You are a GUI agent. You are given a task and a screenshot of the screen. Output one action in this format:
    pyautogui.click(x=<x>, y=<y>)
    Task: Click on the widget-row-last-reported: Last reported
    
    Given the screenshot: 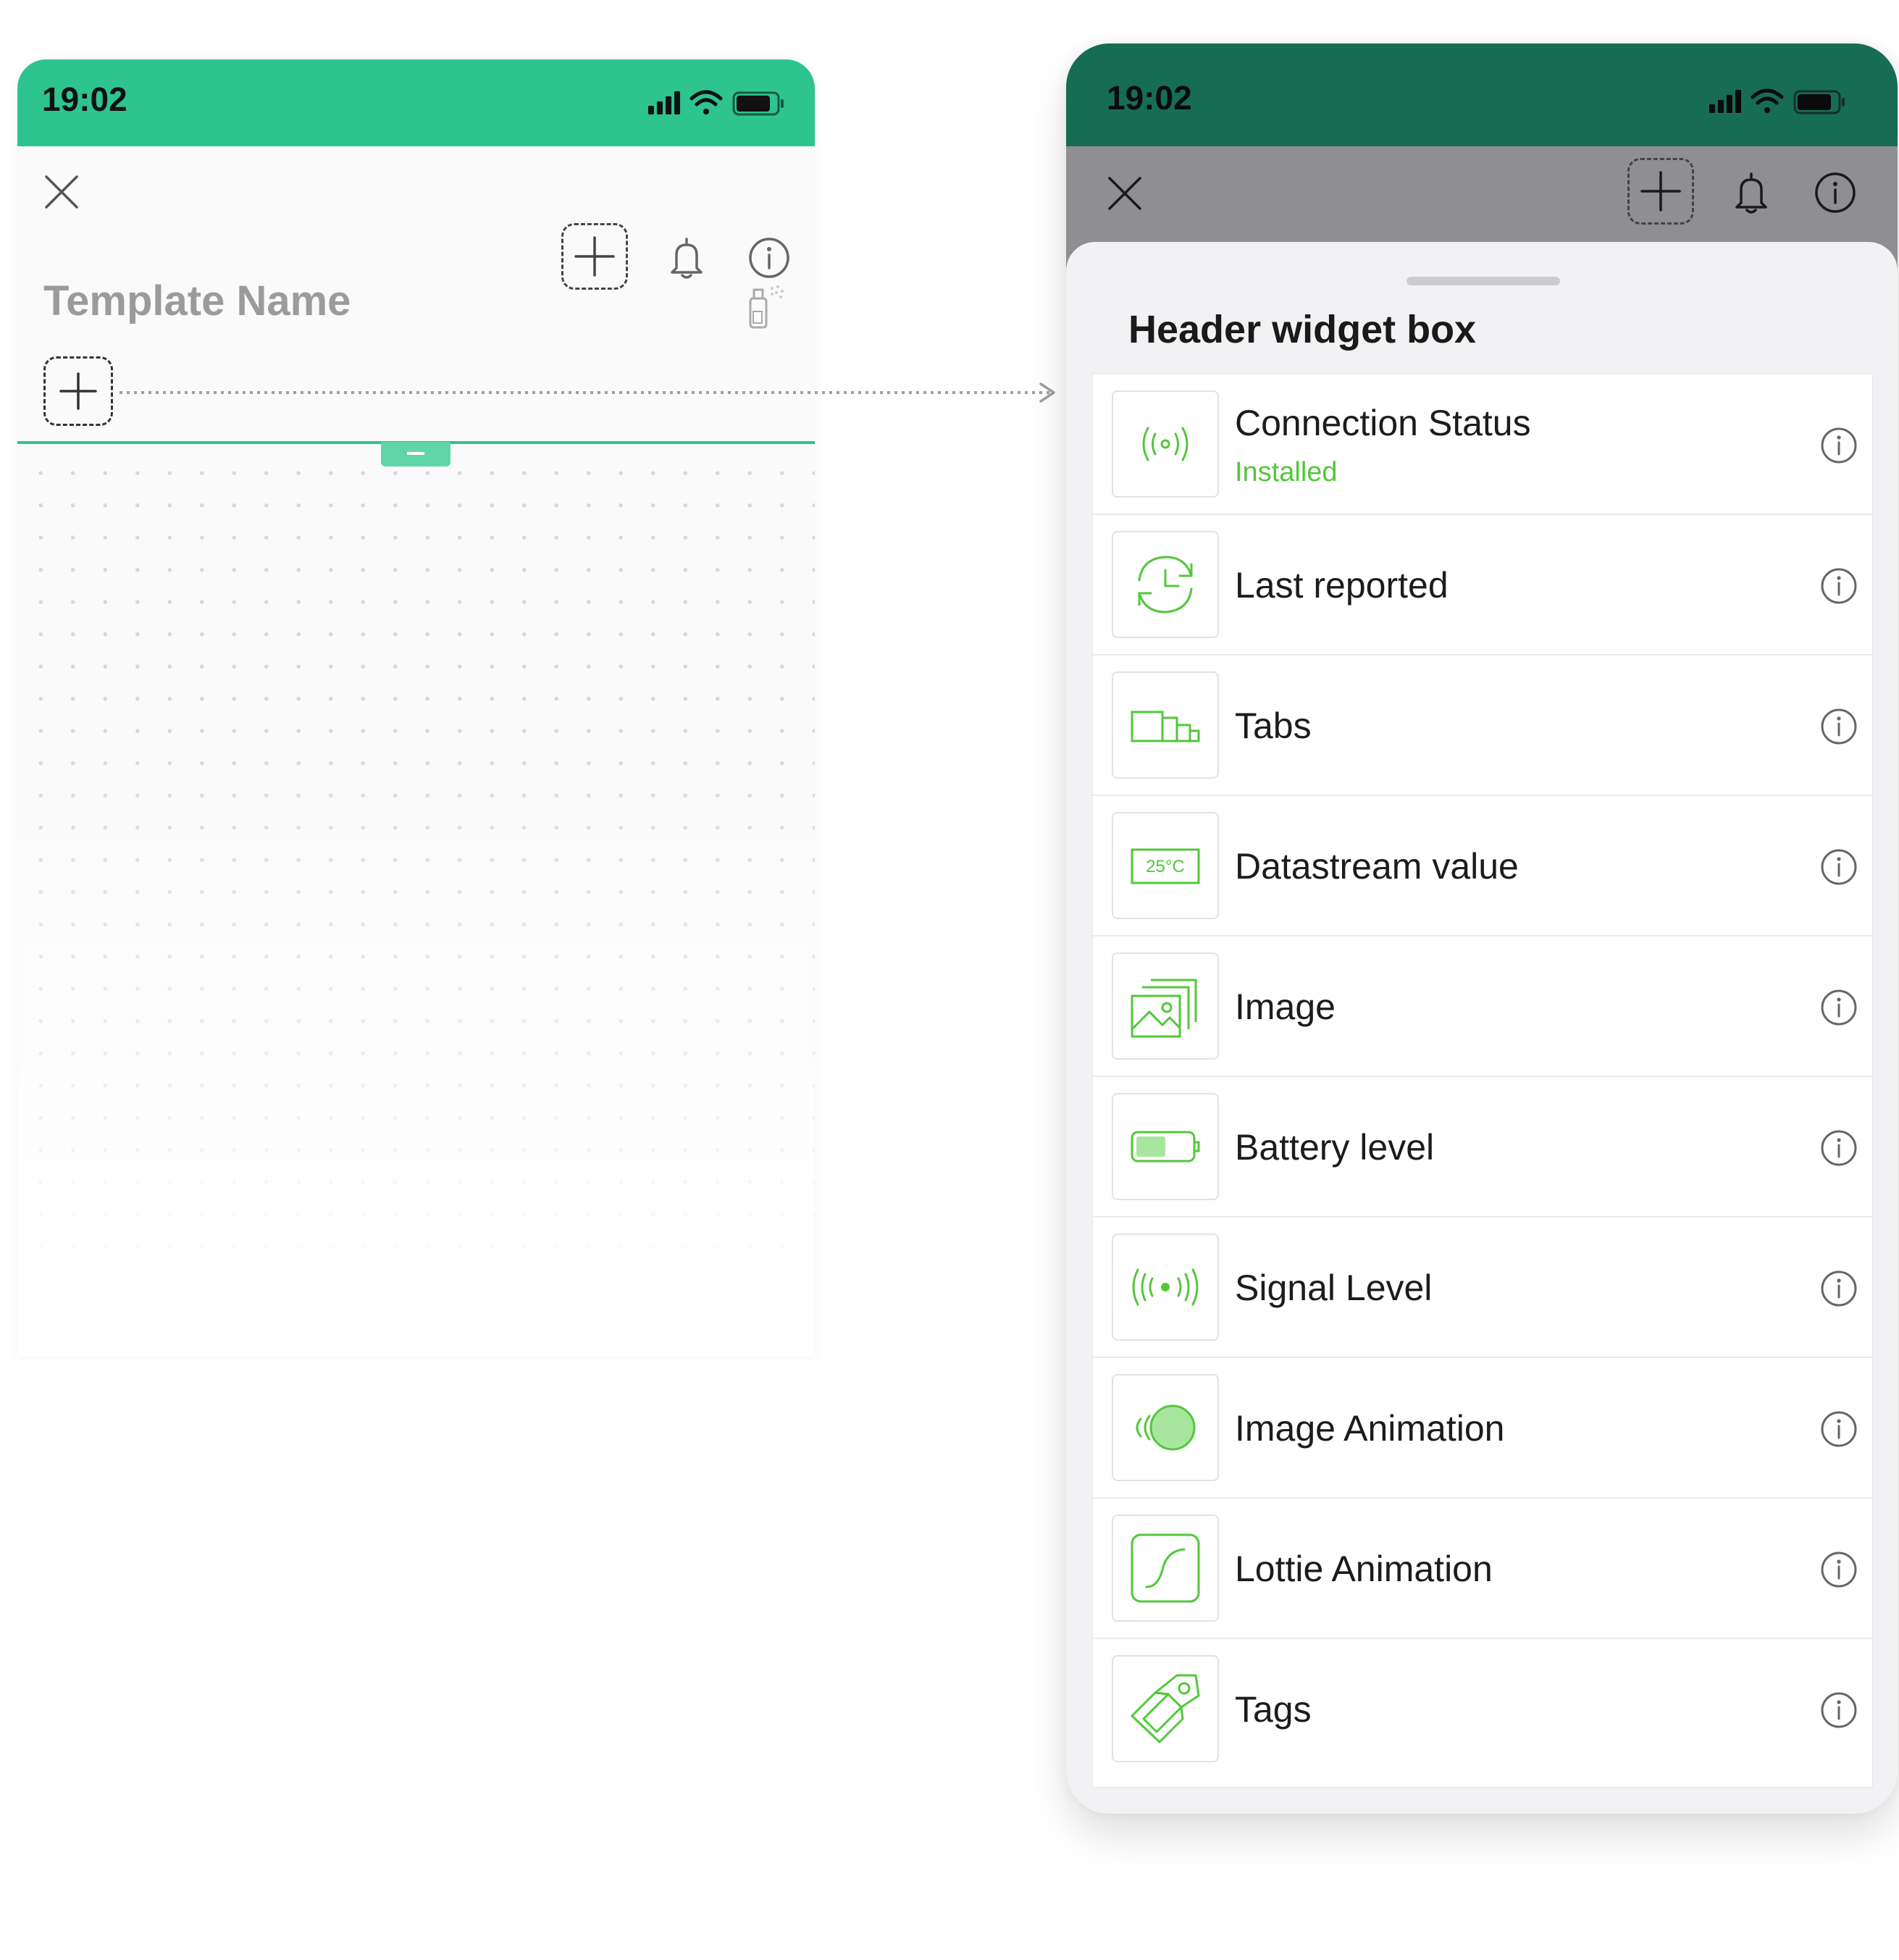 What is the action you would take?
    pyautogui.click(x=1482, y=585)
    